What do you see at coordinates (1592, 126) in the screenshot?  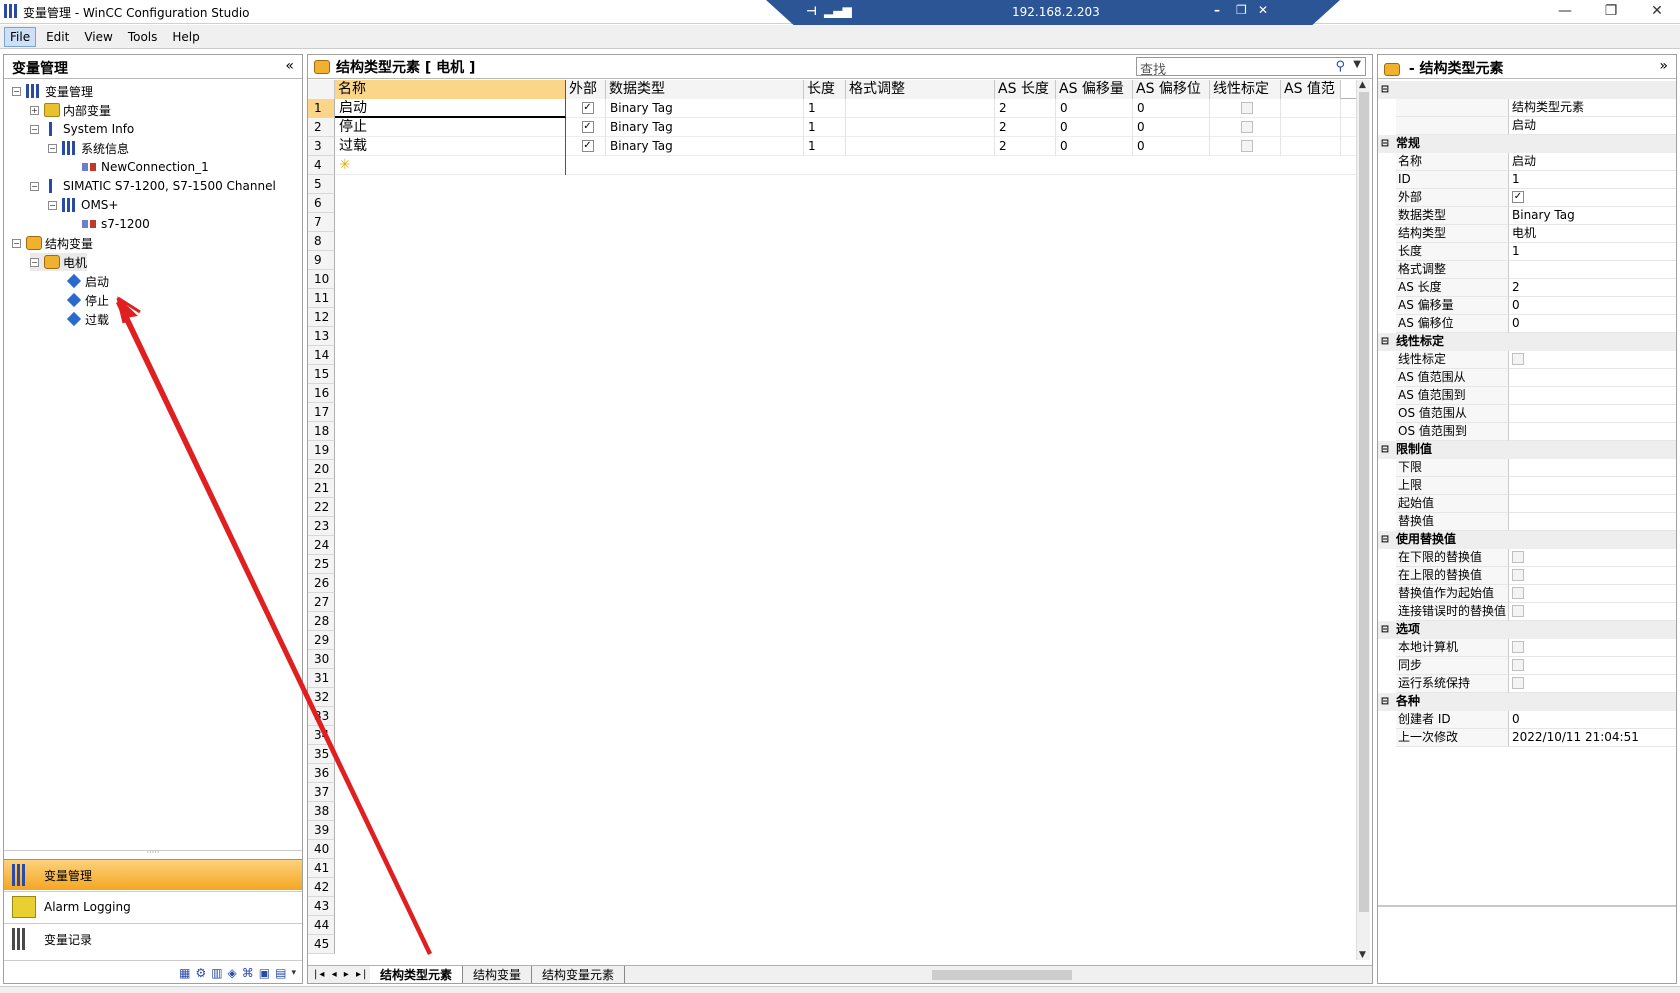 I see `property-value: 启动` at bounding box center [1592, 126].